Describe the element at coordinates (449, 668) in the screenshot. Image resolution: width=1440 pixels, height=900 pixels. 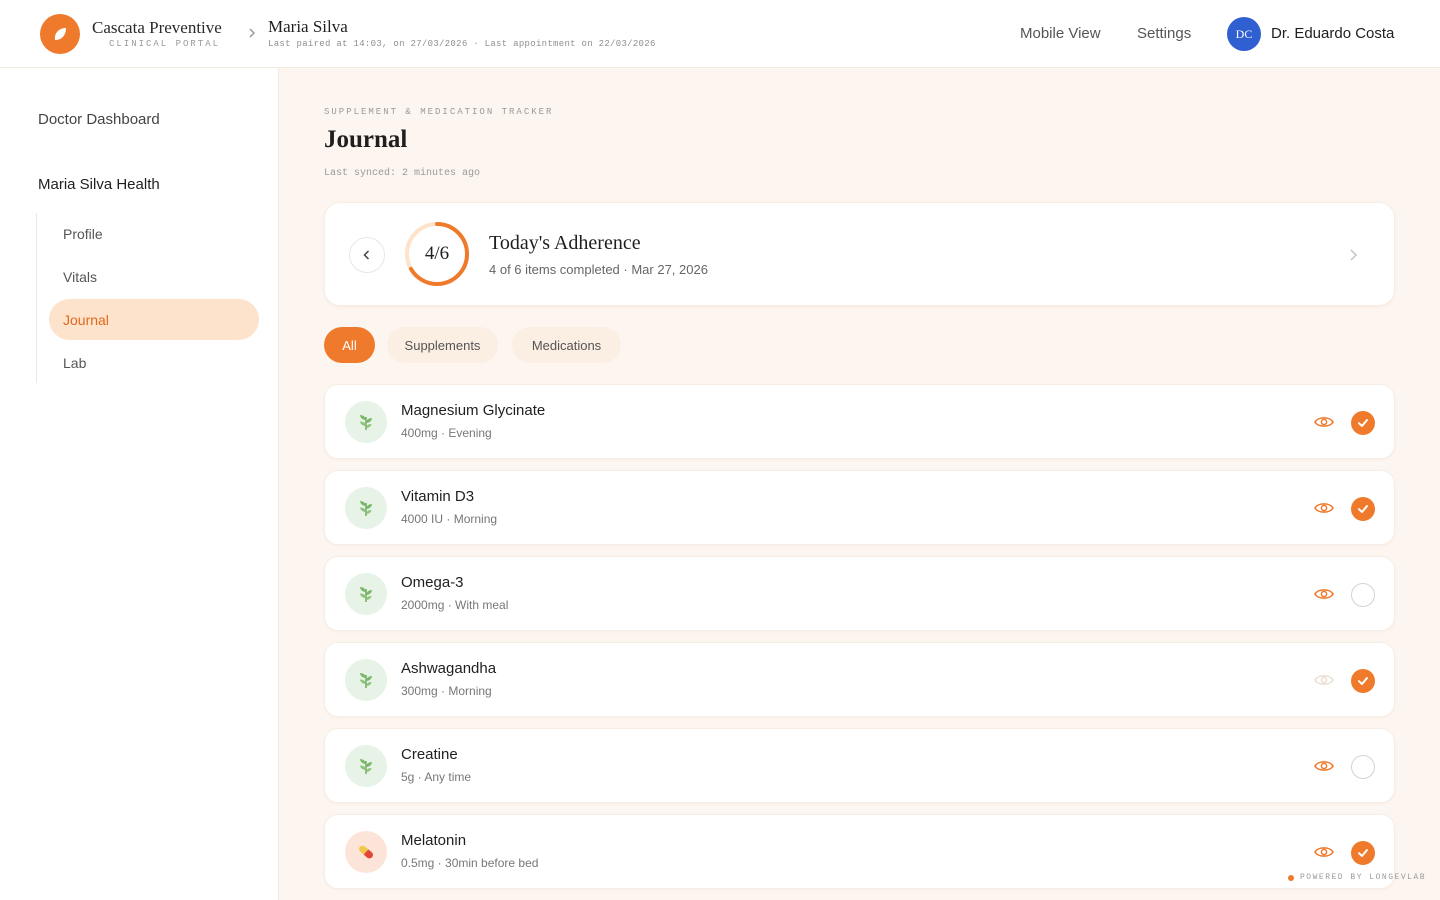
I see `item-name: Ashwagandha` at that location.